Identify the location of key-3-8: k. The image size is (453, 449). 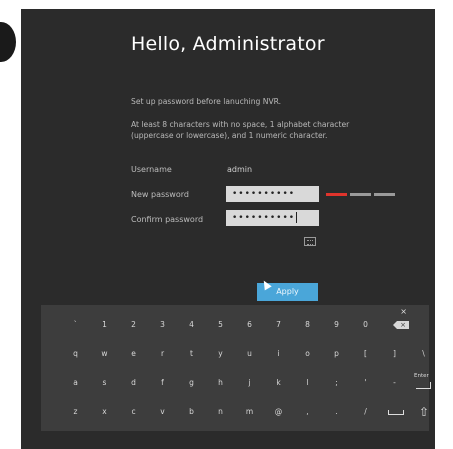
(278, 383).